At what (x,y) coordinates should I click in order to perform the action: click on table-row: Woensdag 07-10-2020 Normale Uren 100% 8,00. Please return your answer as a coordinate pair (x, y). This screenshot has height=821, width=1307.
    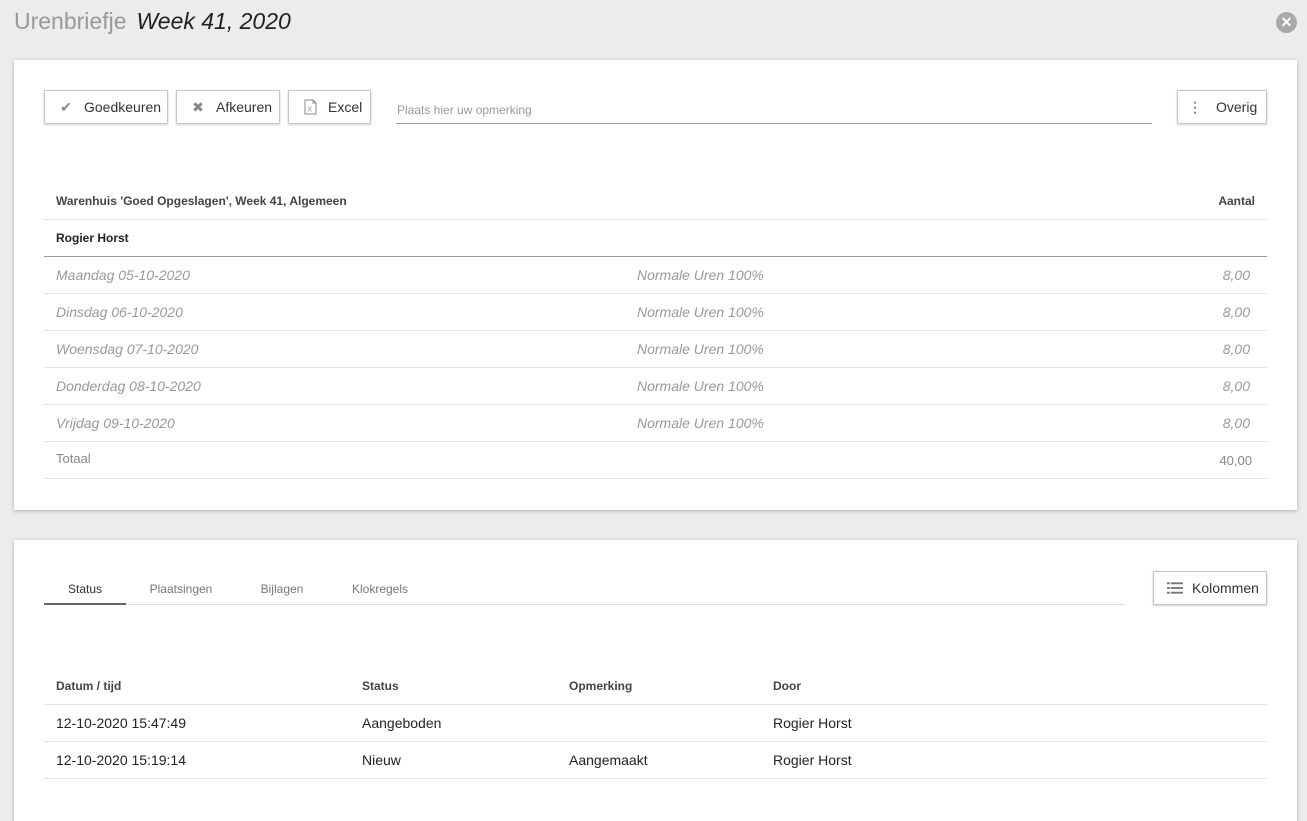
    Looking at the image, I should click on (655, 349).